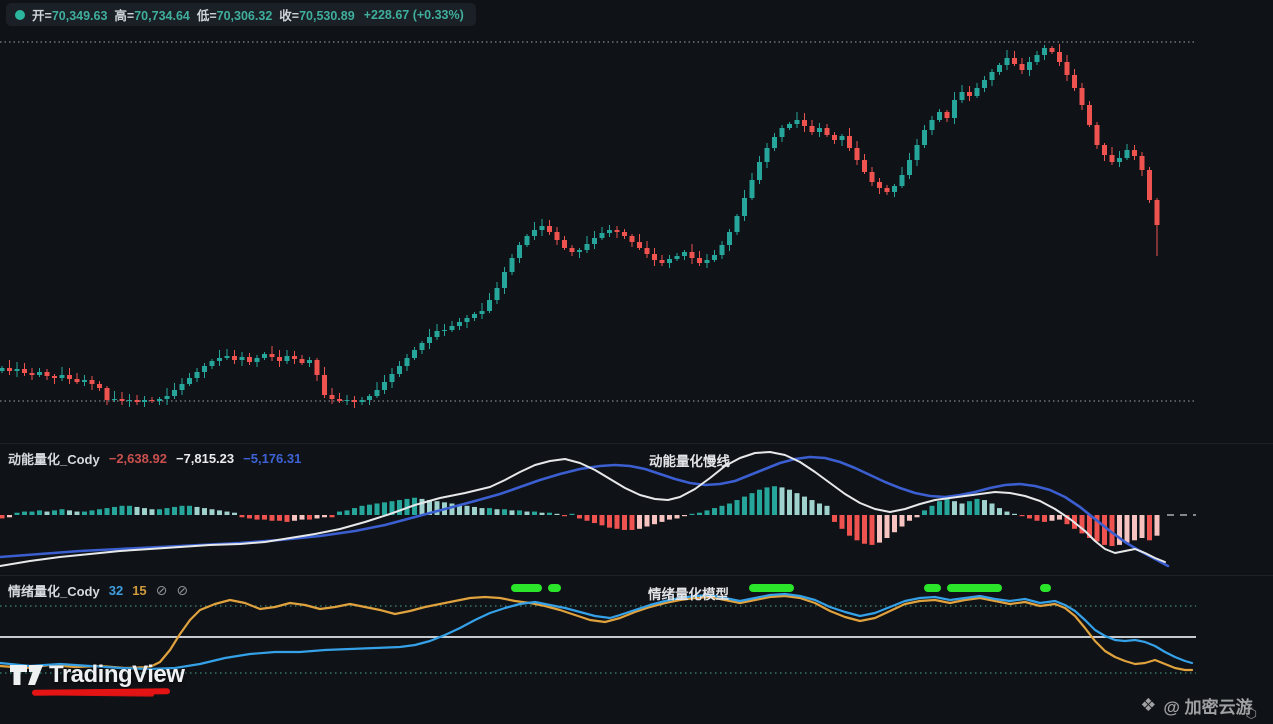 The height and width of the screenshot is (724, 1273). I want to click on sentiment-indicator-header: 情绪量化_Cody 32 15 ⊘ ⊘, so click(98, 590).